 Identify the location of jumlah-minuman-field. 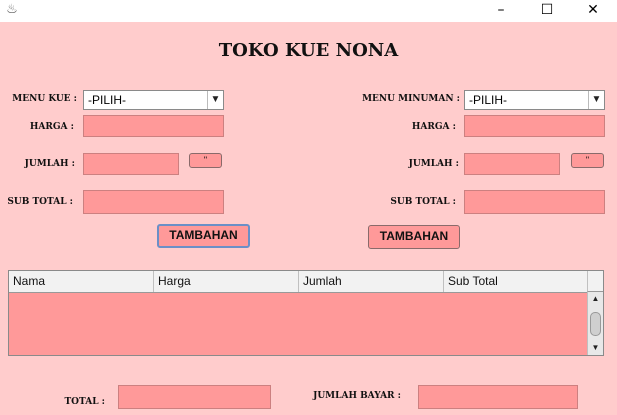
(512, 164).